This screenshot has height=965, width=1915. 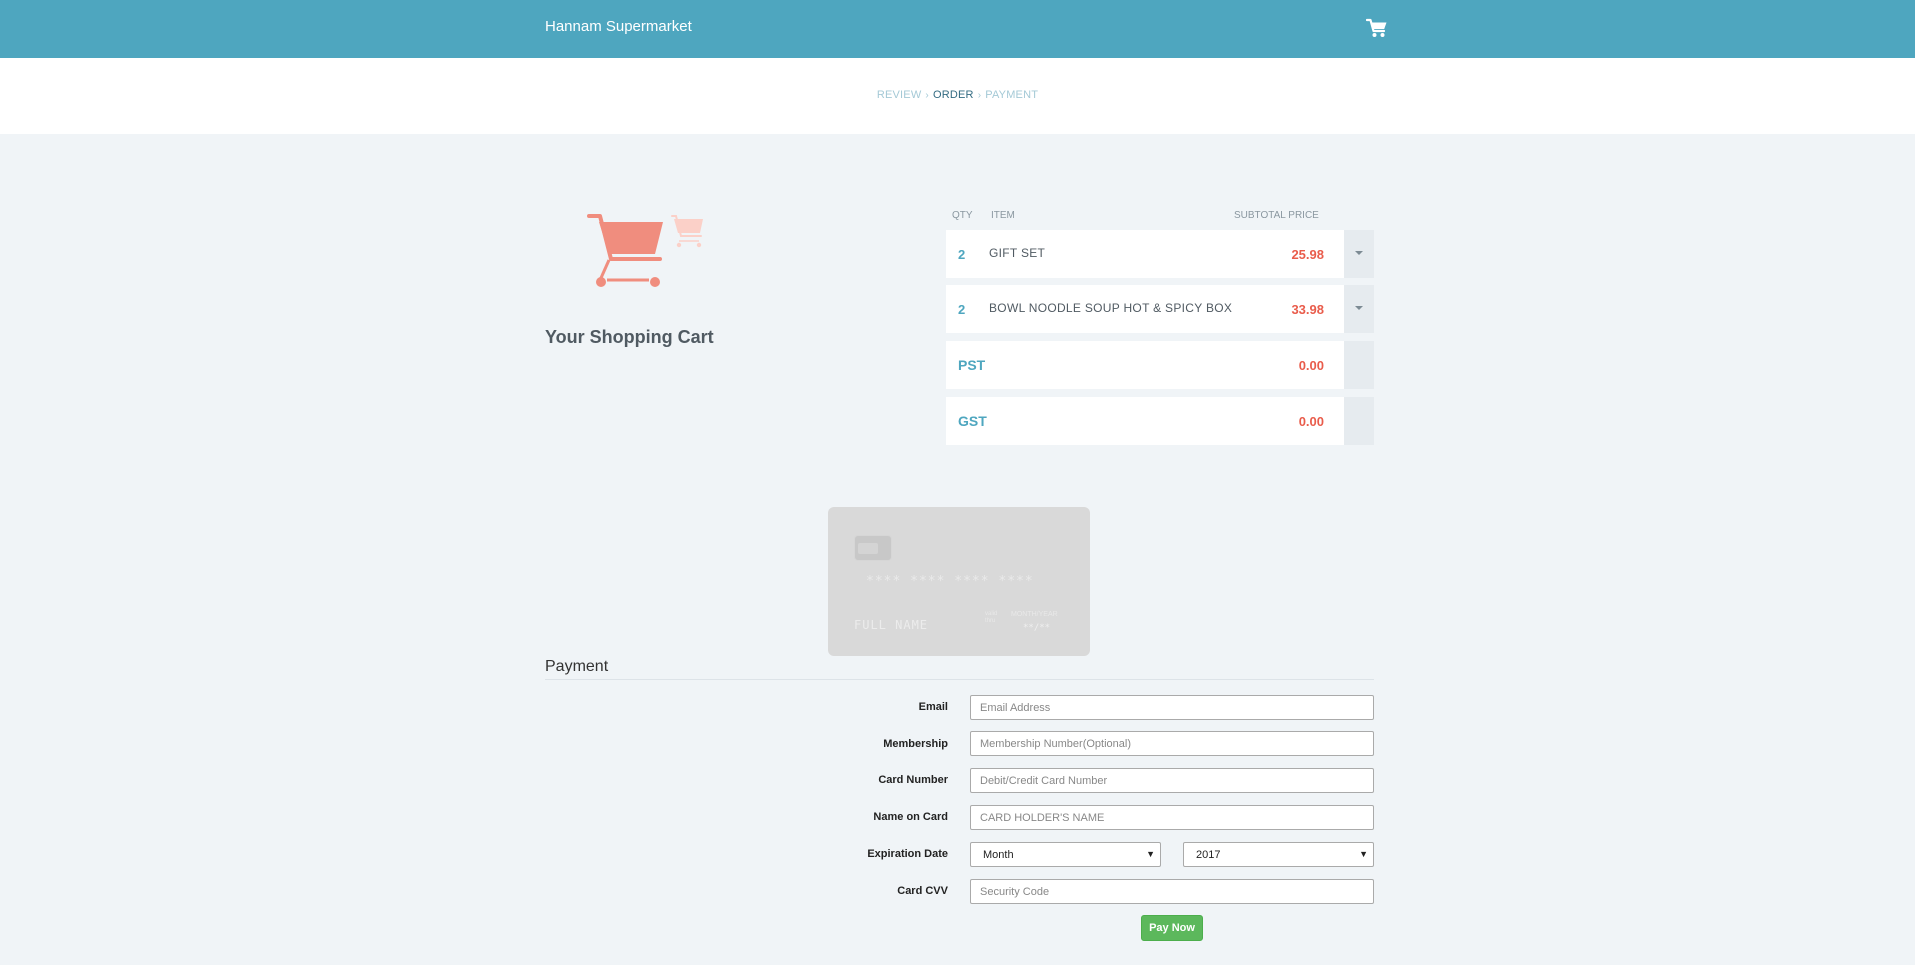 I want to click on cart-title: Your Shopping Cart, so click(x=629, y=337).